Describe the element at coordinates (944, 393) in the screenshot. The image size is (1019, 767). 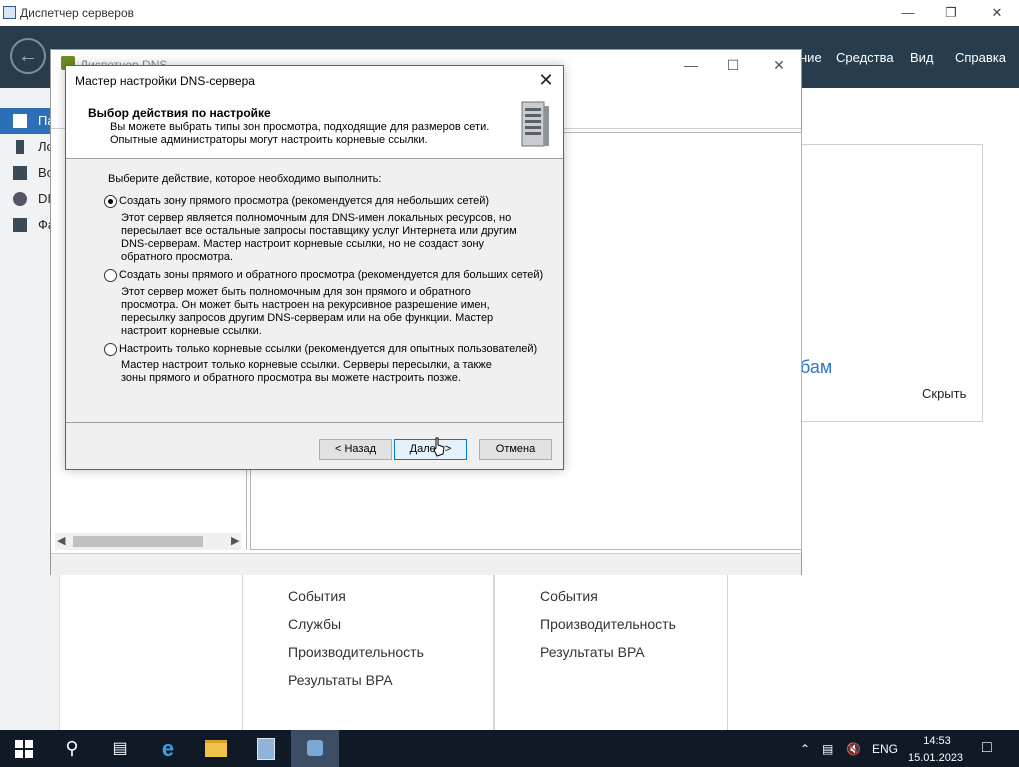
I see `hide-link: Скрыть` at that location.